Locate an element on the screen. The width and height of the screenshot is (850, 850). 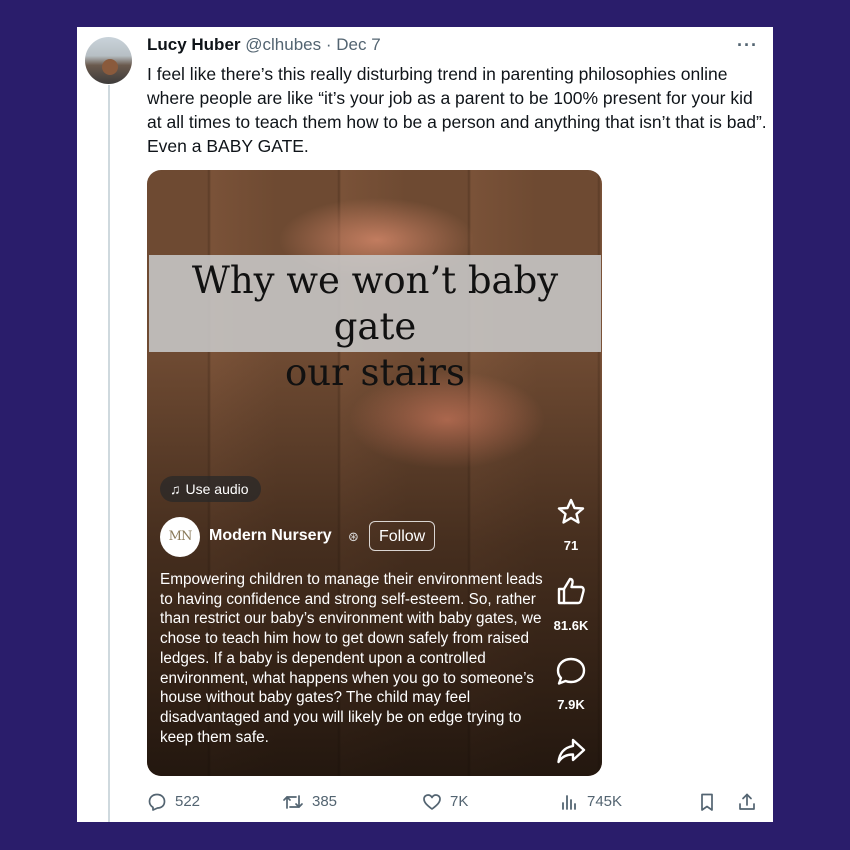
reply-button: 522 is located at coordinates (173, 802).